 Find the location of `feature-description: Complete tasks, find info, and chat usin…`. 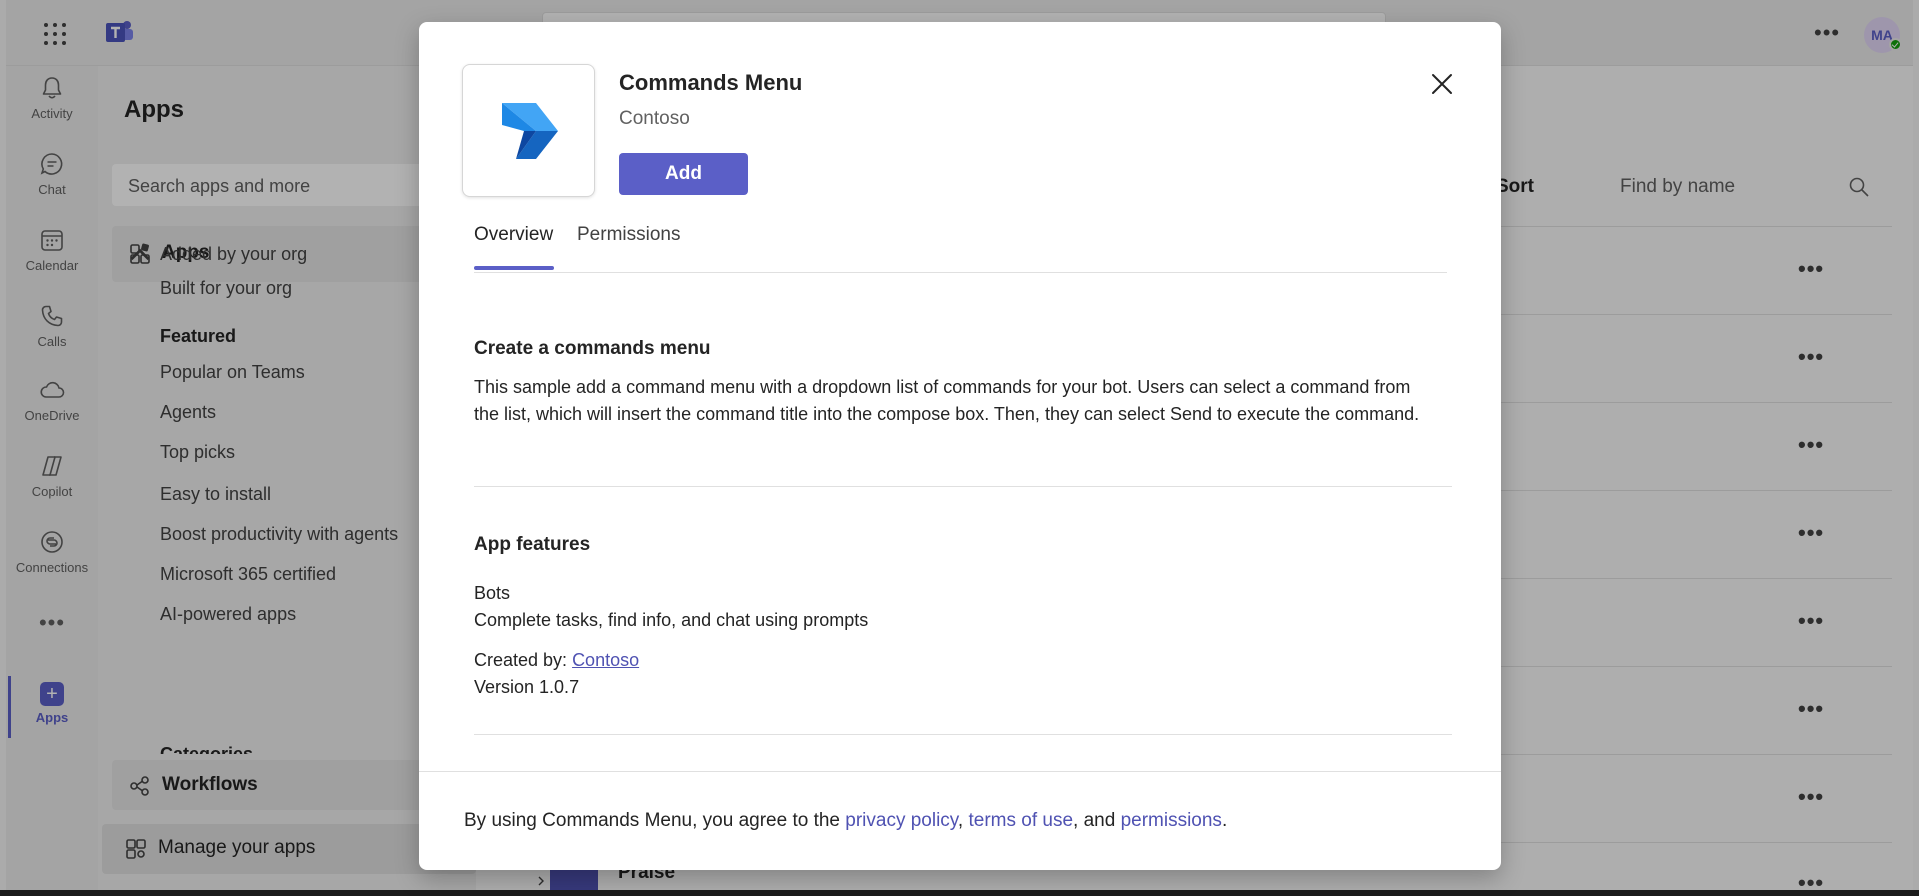

feature-description: Complete tasks, find info, and chat usin… is located at coordinates (671, 620).